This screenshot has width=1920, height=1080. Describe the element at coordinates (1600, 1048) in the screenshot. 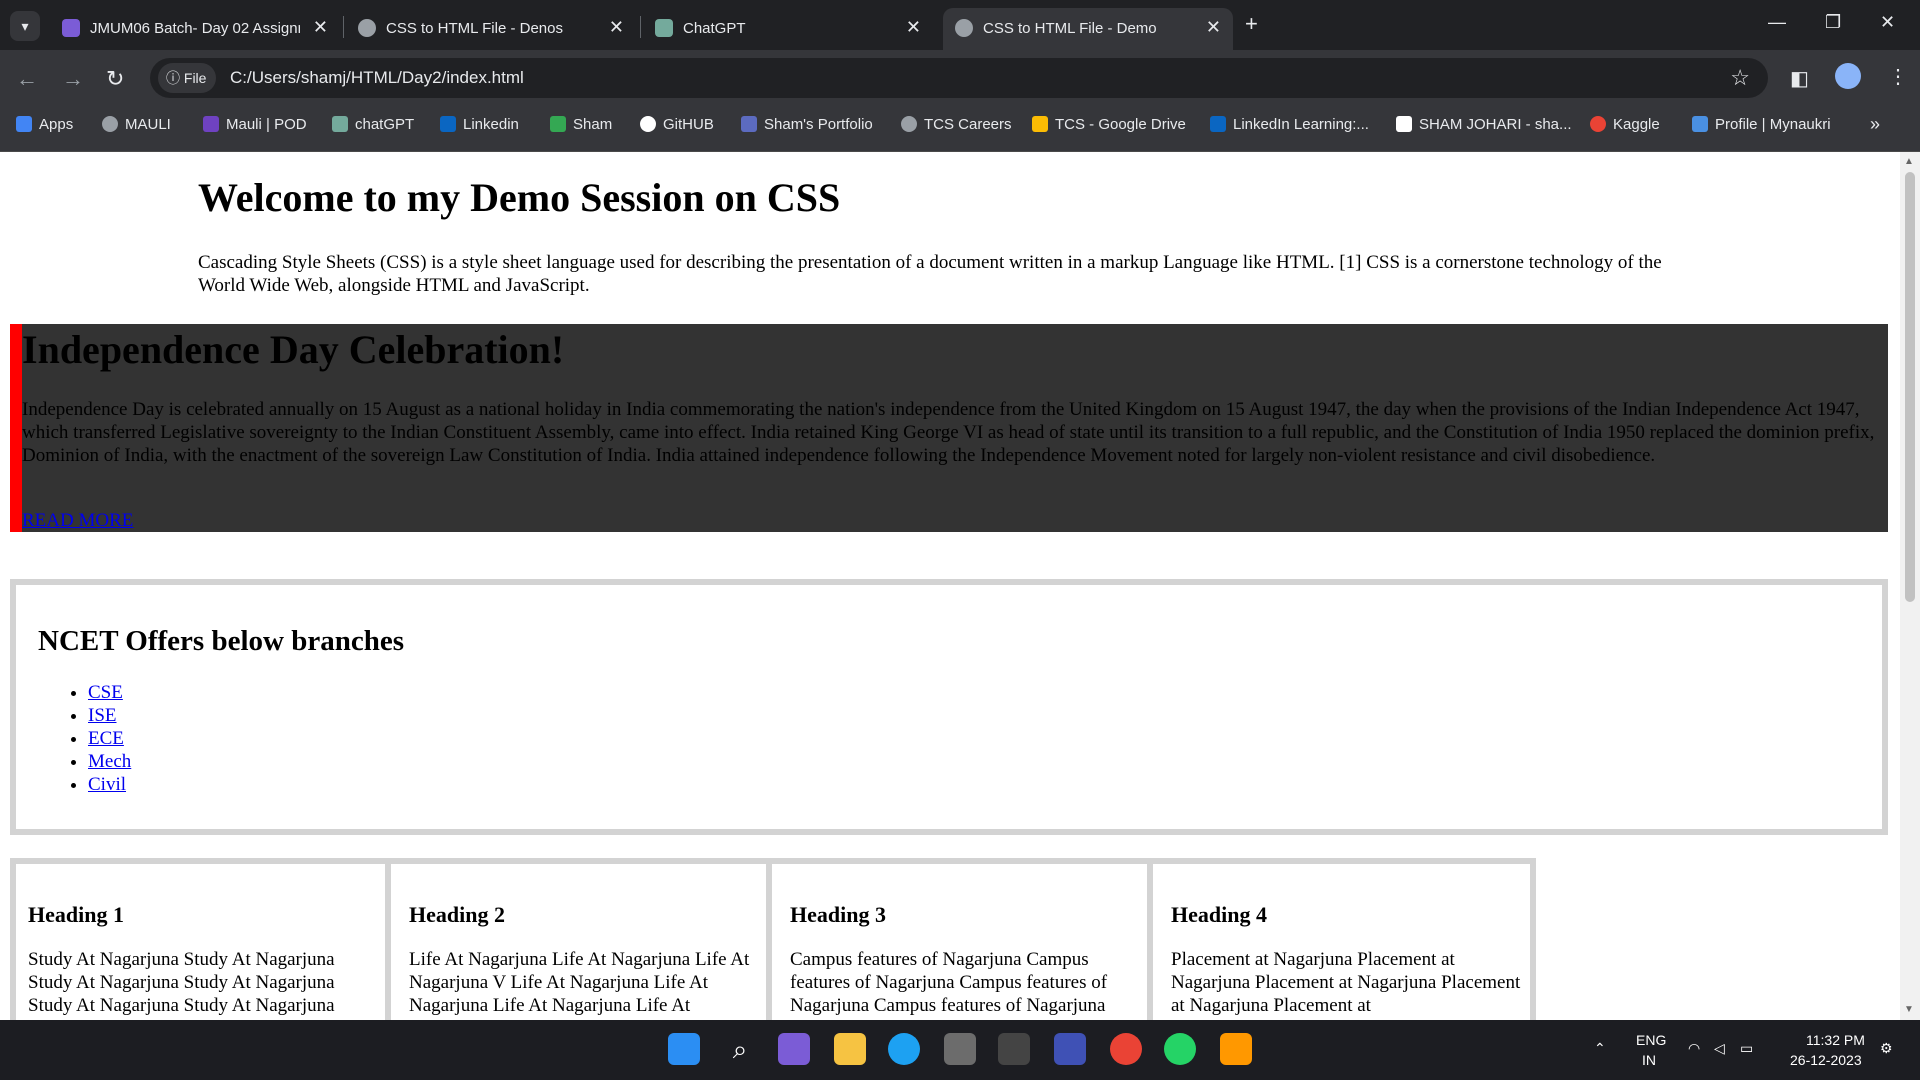

I see `chevron-up-icon: ⌃` at that location.